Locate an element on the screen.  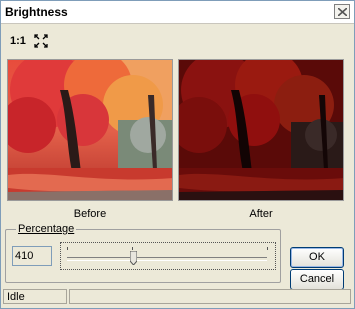
status-bar: Idle is located at coordinates (178, 297).